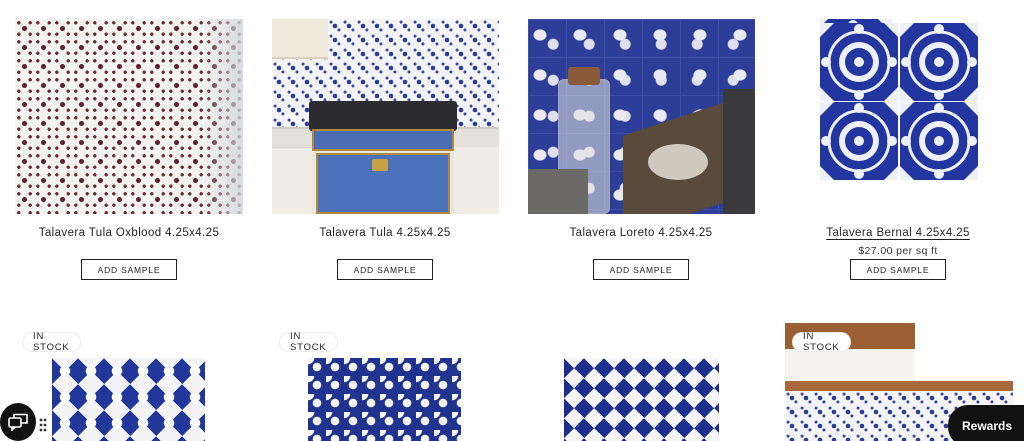 This screenshot has width=1024, height=441. Describe the element at coordinates (43, 426) in the screenshot. I see `drag-handle-icon` at that location.